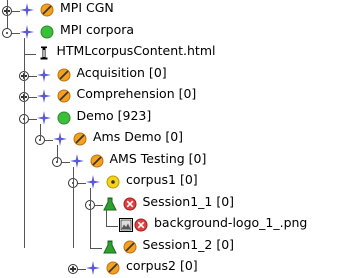 The height and width of the screenshot is (278, 364). What do you see at coordinates (73, 269) in the screenshot?
I see `expand-toggle-icon` at bounding box center [73, 269].